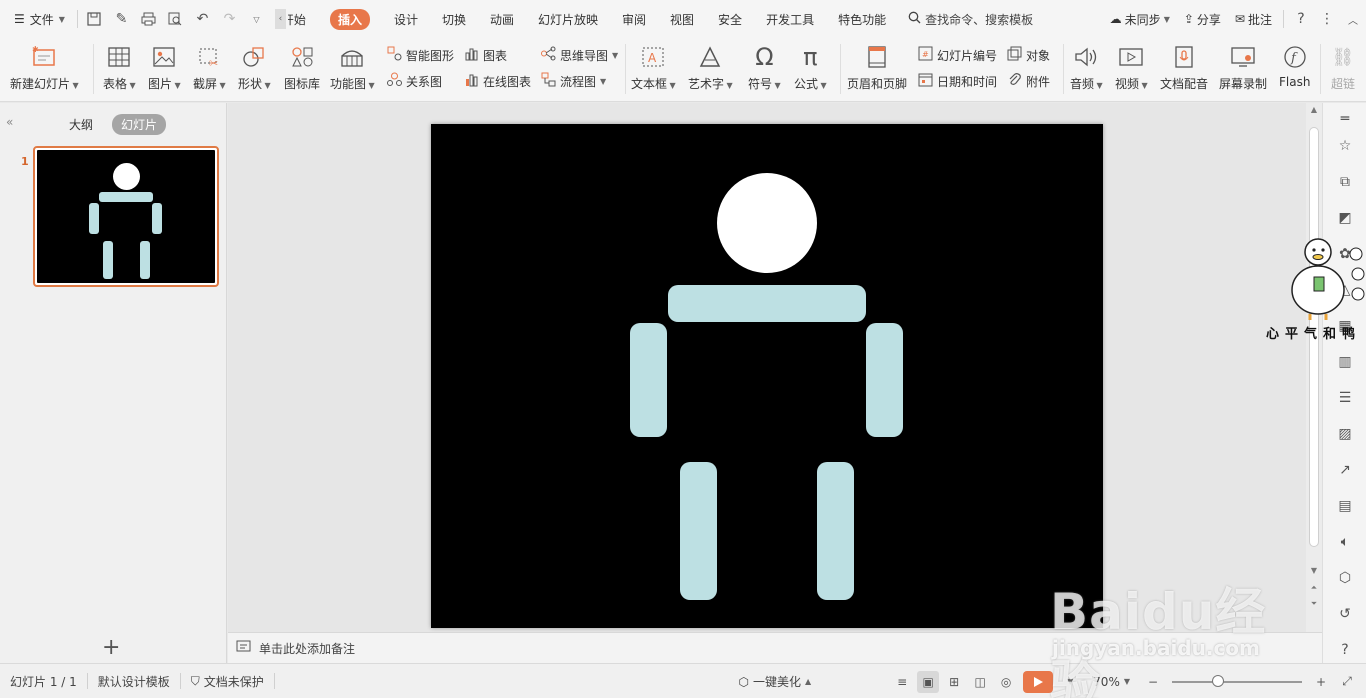 This screenshot has height=698, width=1366. What do you see at coordinates (634, 19) in the screenshot?
I see `tab-review: 审阅` at bounding box center [634, 19].